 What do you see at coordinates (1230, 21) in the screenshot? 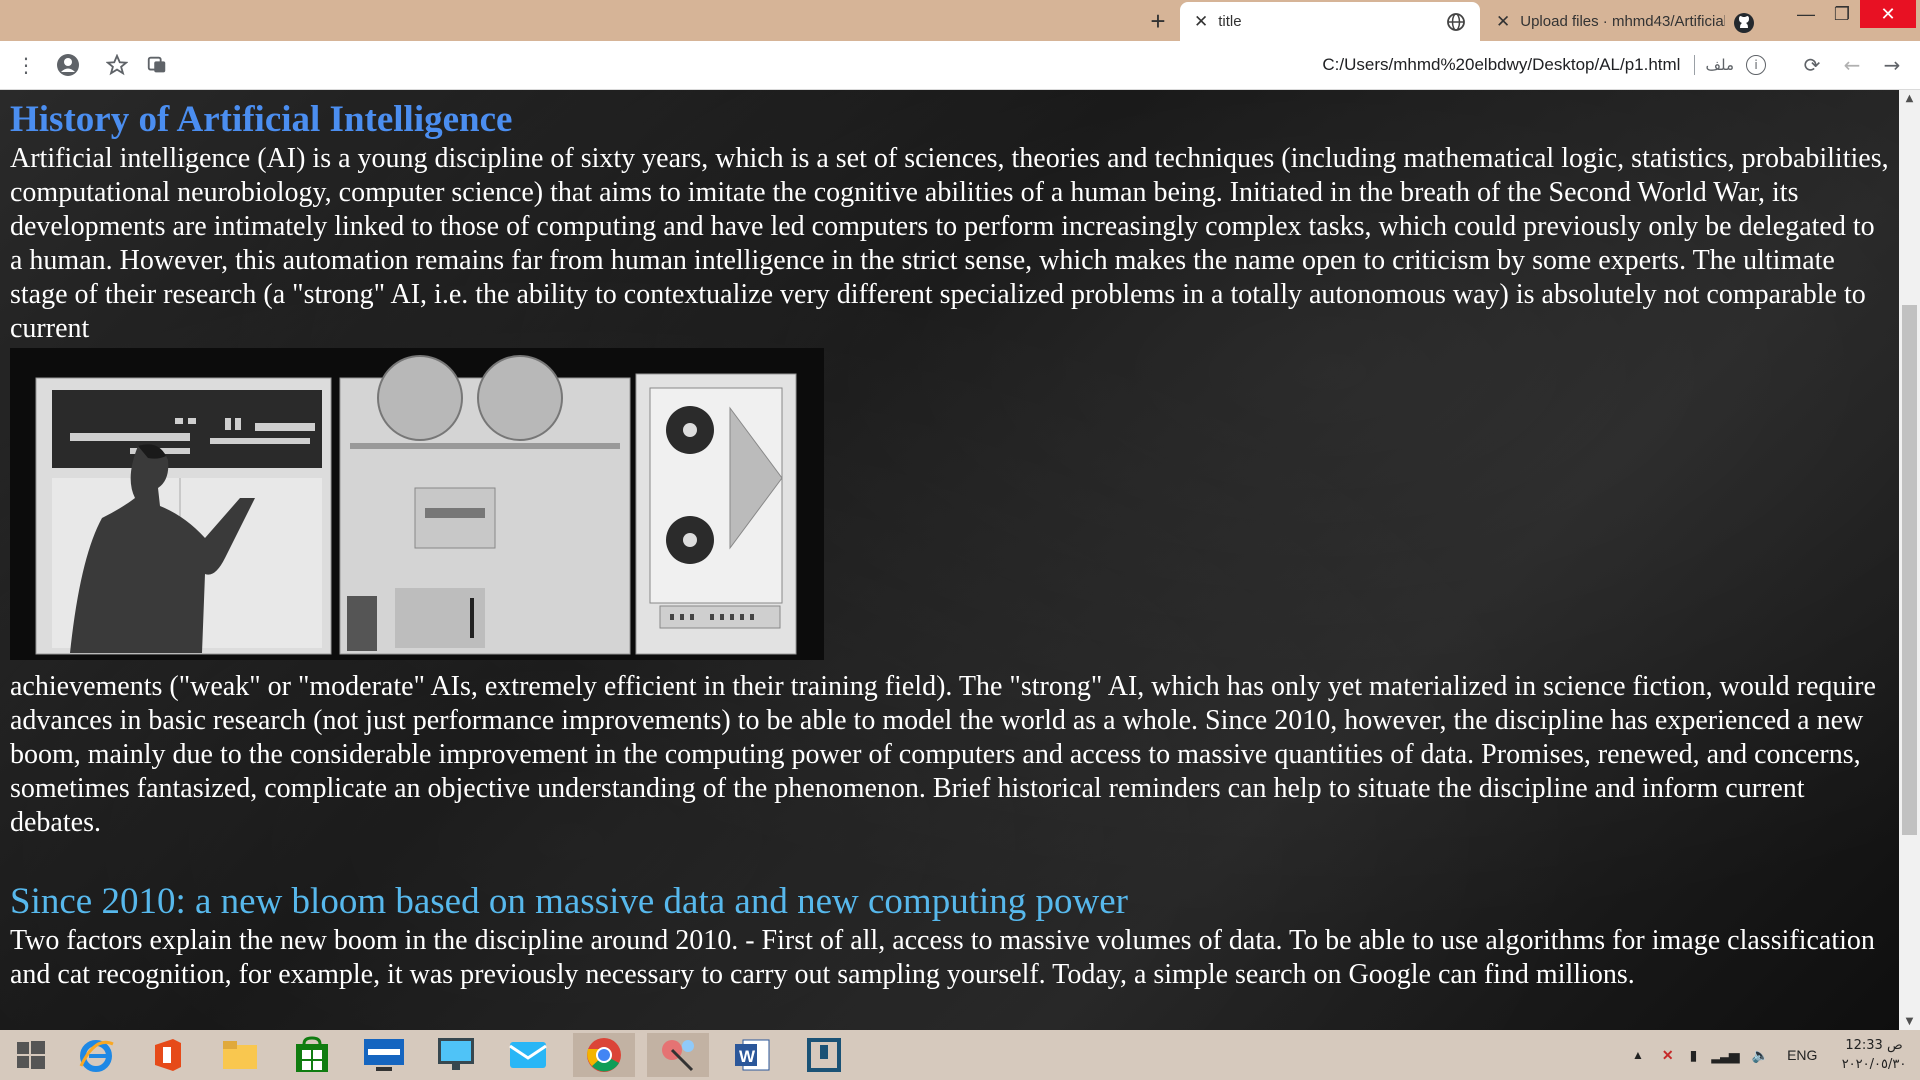
I see `tab-label: title` at bounding box center [1230, 21].